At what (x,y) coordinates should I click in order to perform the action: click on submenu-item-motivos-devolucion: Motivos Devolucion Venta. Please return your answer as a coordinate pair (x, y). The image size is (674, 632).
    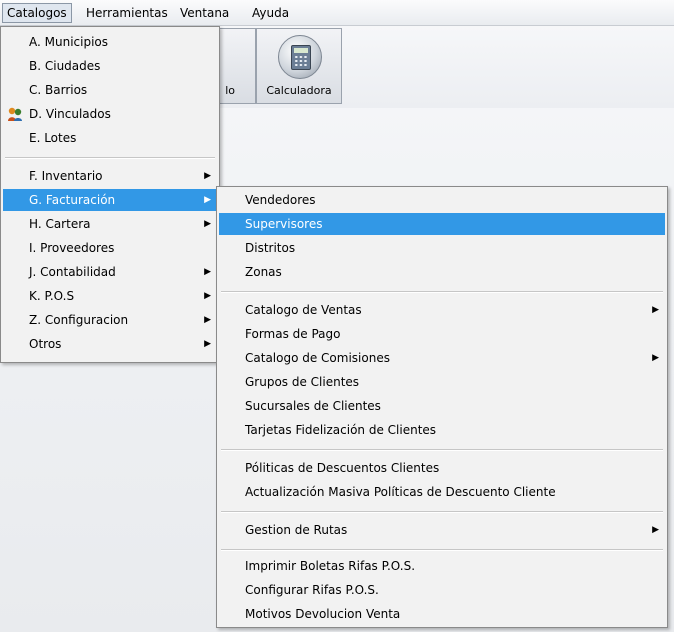
    Looking at the image, I should click on (442, 614).